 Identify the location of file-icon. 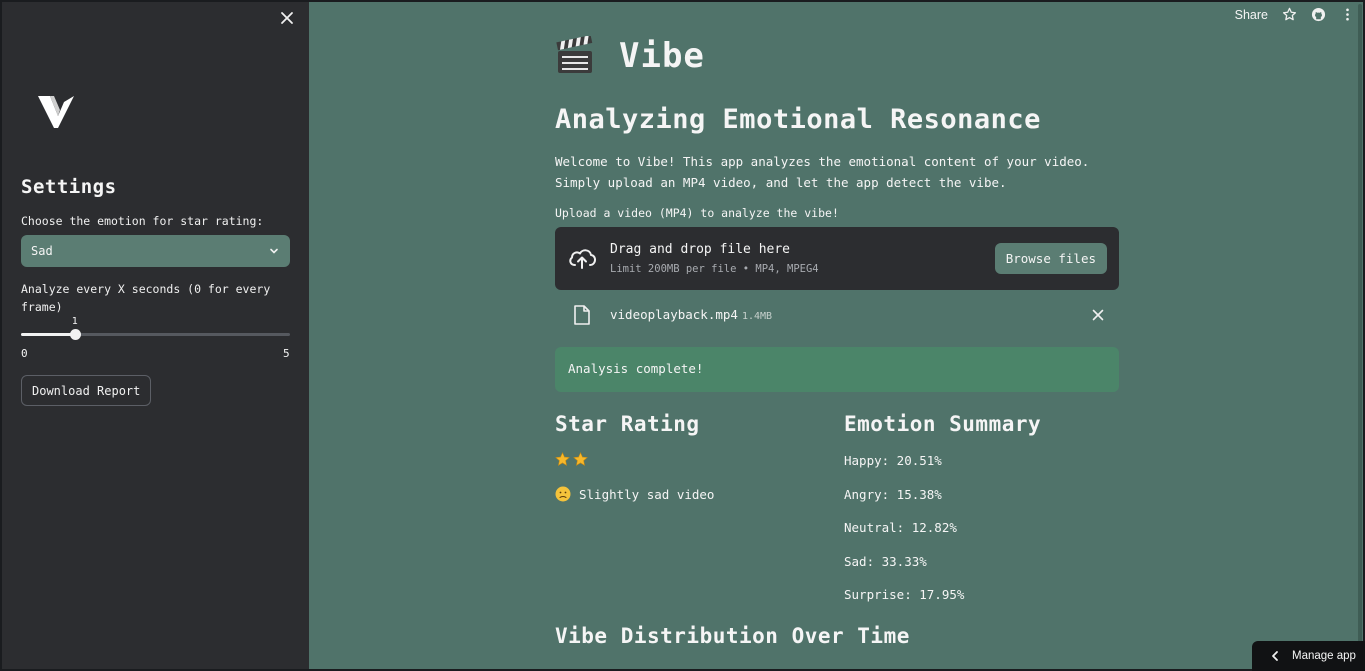
(582, 315).